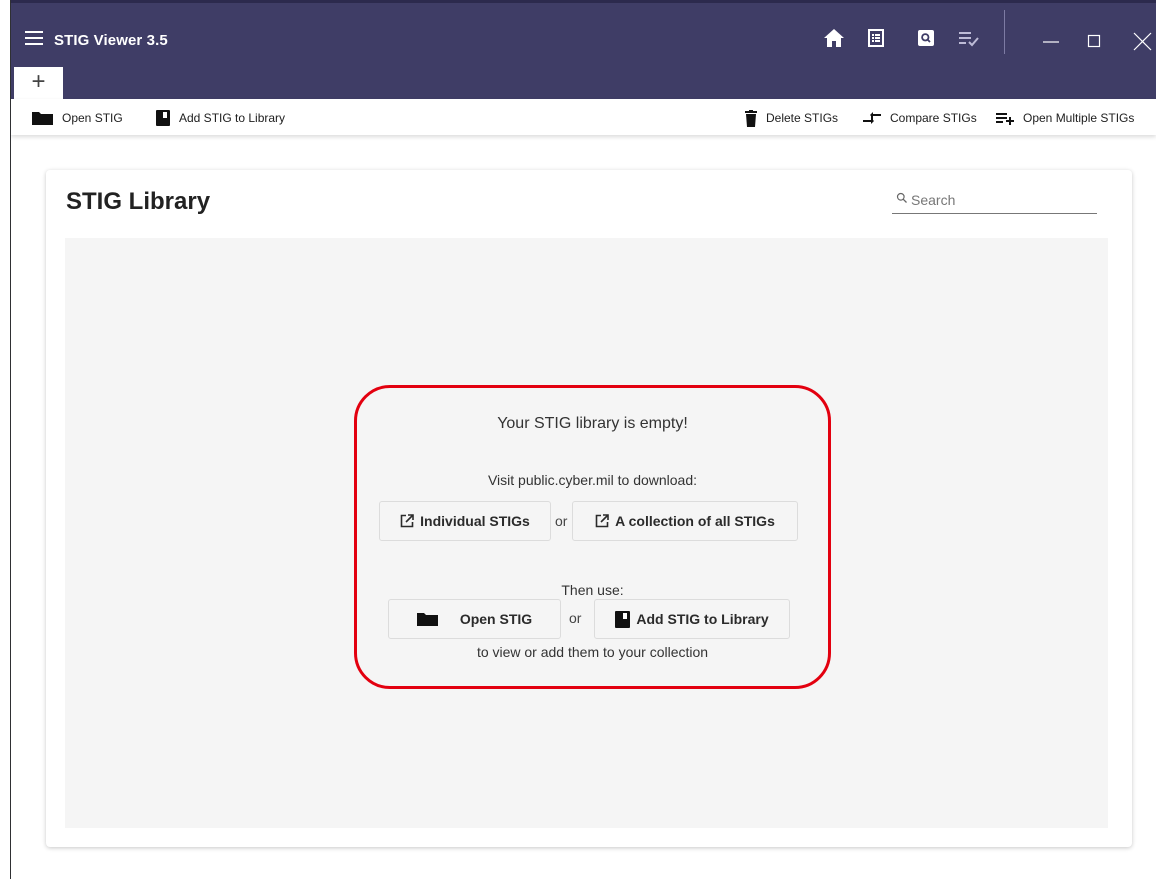  What do you see at coordinates (876, 38) in the screenshot?
I see `list-icon` at bounding box center [876, 38].